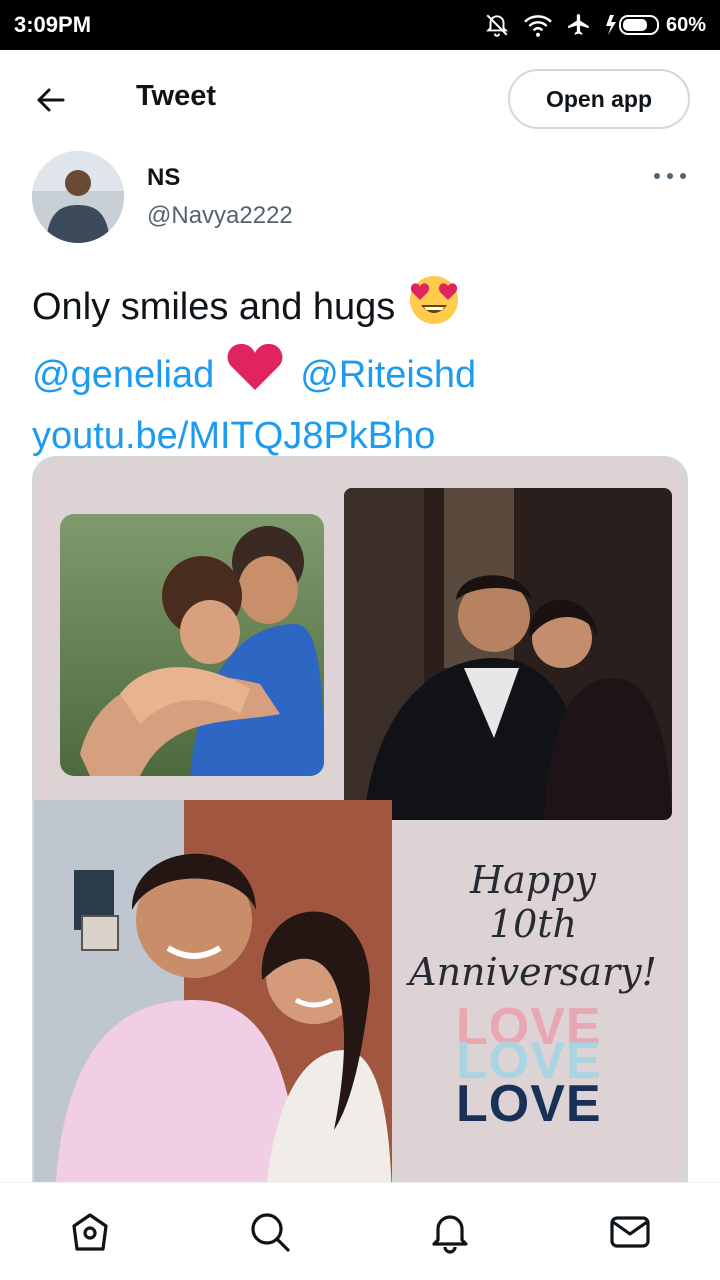 Image resolution: width=720 pixels, height=1280 pixels. What do you see at coordinates (192, 645) in the screenshot?
I see `couple-photo-hug` at bounding box center [192, 645].